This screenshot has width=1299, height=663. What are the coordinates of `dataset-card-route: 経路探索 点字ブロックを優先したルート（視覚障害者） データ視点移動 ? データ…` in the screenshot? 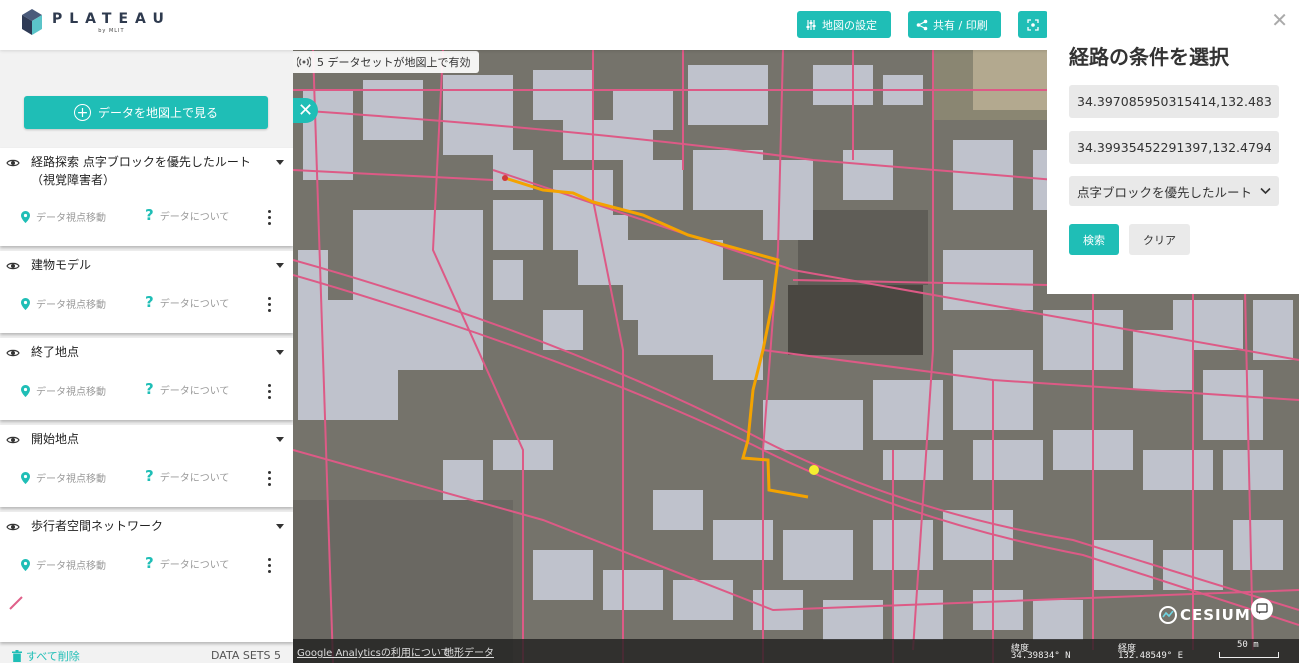 It's located at (146, 197).